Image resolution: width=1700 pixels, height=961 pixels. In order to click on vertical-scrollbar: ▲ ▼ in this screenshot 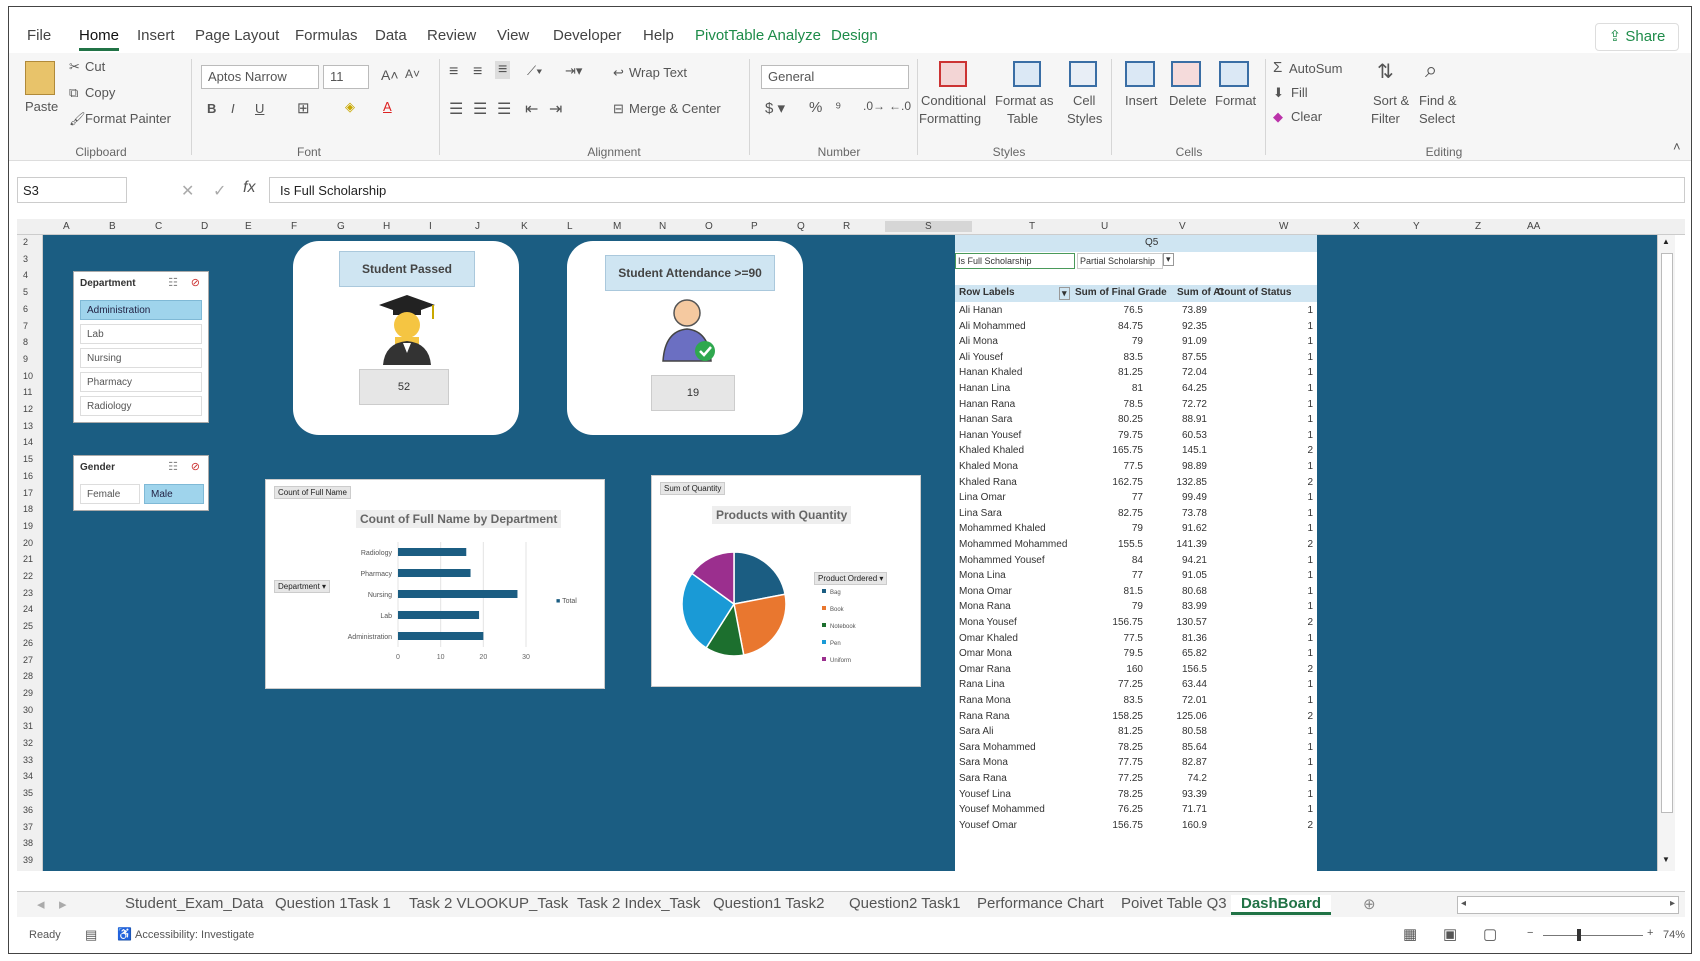, I will do `click(1666, 553)`.